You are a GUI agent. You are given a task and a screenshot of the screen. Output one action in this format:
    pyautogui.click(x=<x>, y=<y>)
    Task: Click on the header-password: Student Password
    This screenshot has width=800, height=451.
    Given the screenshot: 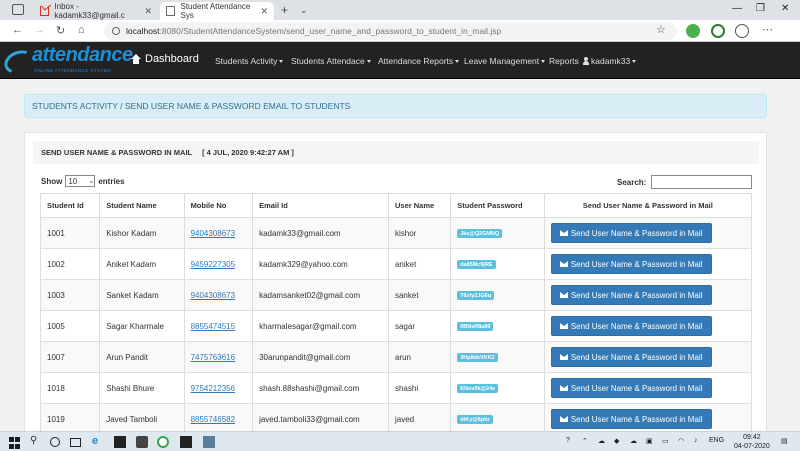 What is the action you would take?
    pyautogui.click(x=497, y=205)
    